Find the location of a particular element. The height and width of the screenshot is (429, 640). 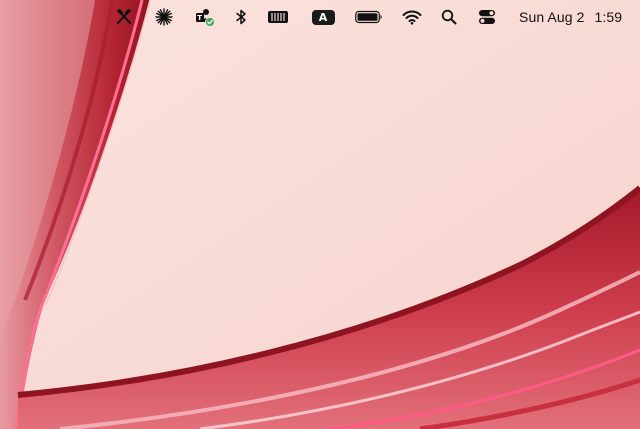

input-source-label: A is located at coordinates (323, 17).